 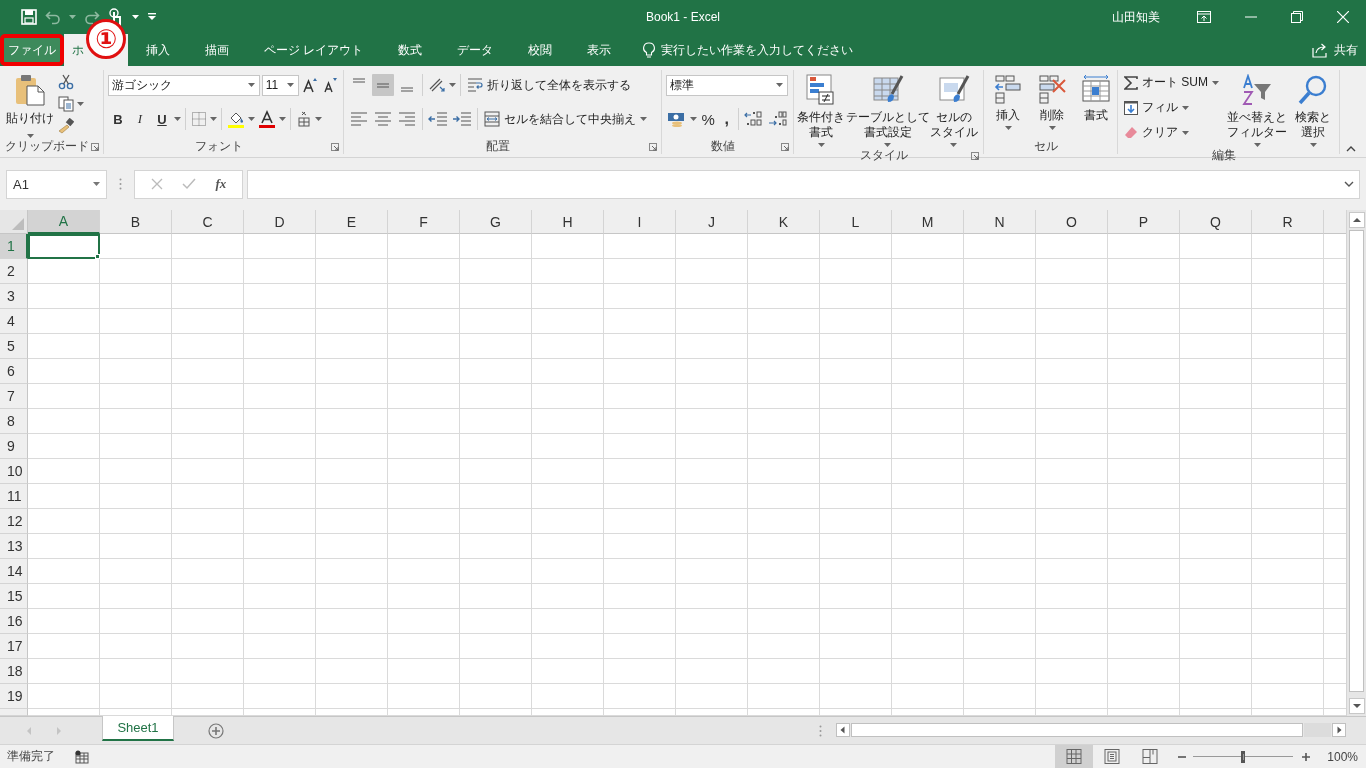 I want to click on row-header: 13, so click(x=14, y=546).